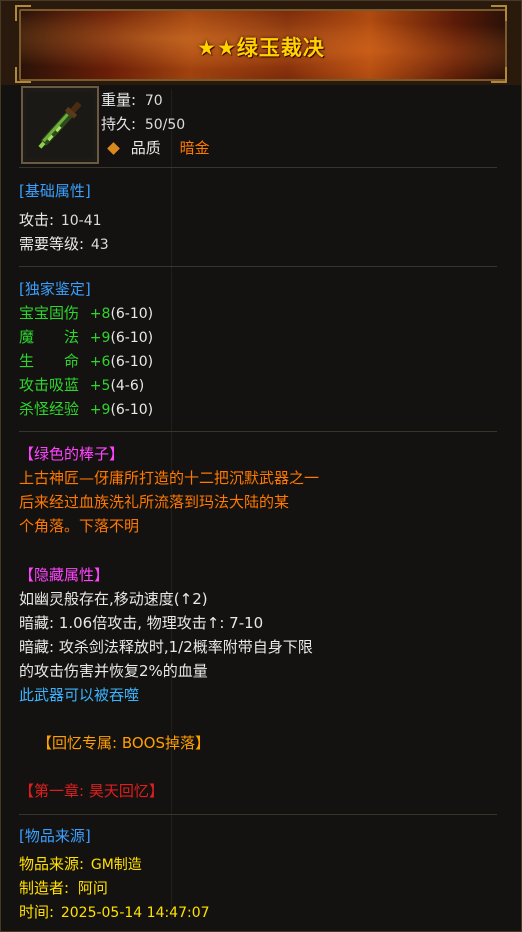 This screenshot has height=932, width=522. I want to click on item-icon-slot, so click(60, 125).